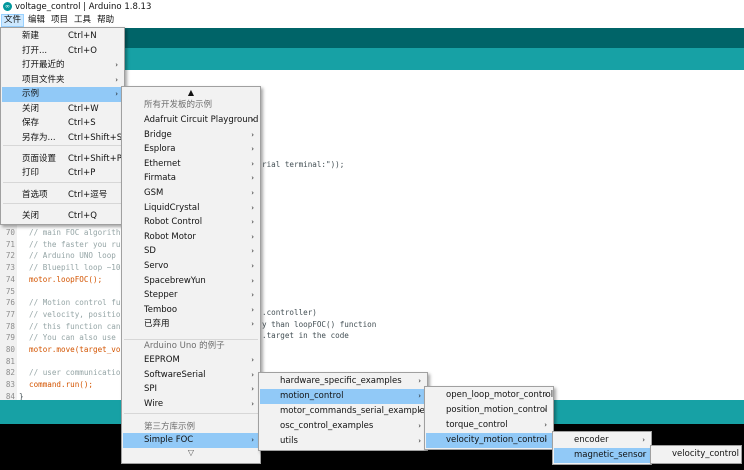 This screenshot has height=470, width=744. I want to click on menu-item-label: Robot Motor, so click(170, 236).